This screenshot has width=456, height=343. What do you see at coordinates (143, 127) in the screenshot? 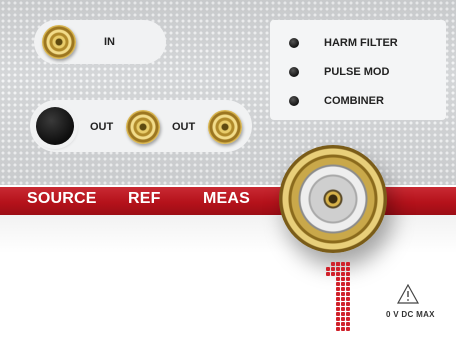
I see `ref-out-connector` at bounding box center [143, 127].